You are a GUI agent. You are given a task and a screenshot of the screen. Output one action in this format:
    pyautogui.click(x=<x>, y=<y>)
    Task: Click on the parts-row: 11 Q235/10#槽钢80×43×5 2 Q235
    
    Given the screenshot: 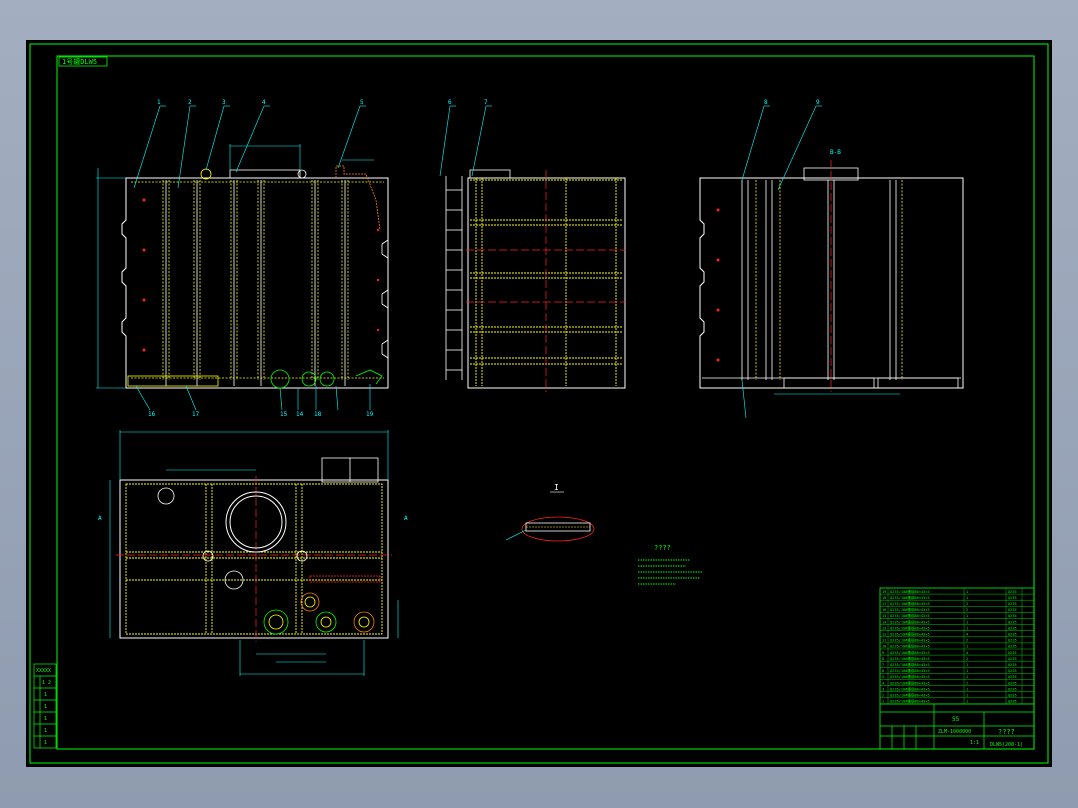 What is the action you would take?
    pyautogui.click(x=957, y=641)
    